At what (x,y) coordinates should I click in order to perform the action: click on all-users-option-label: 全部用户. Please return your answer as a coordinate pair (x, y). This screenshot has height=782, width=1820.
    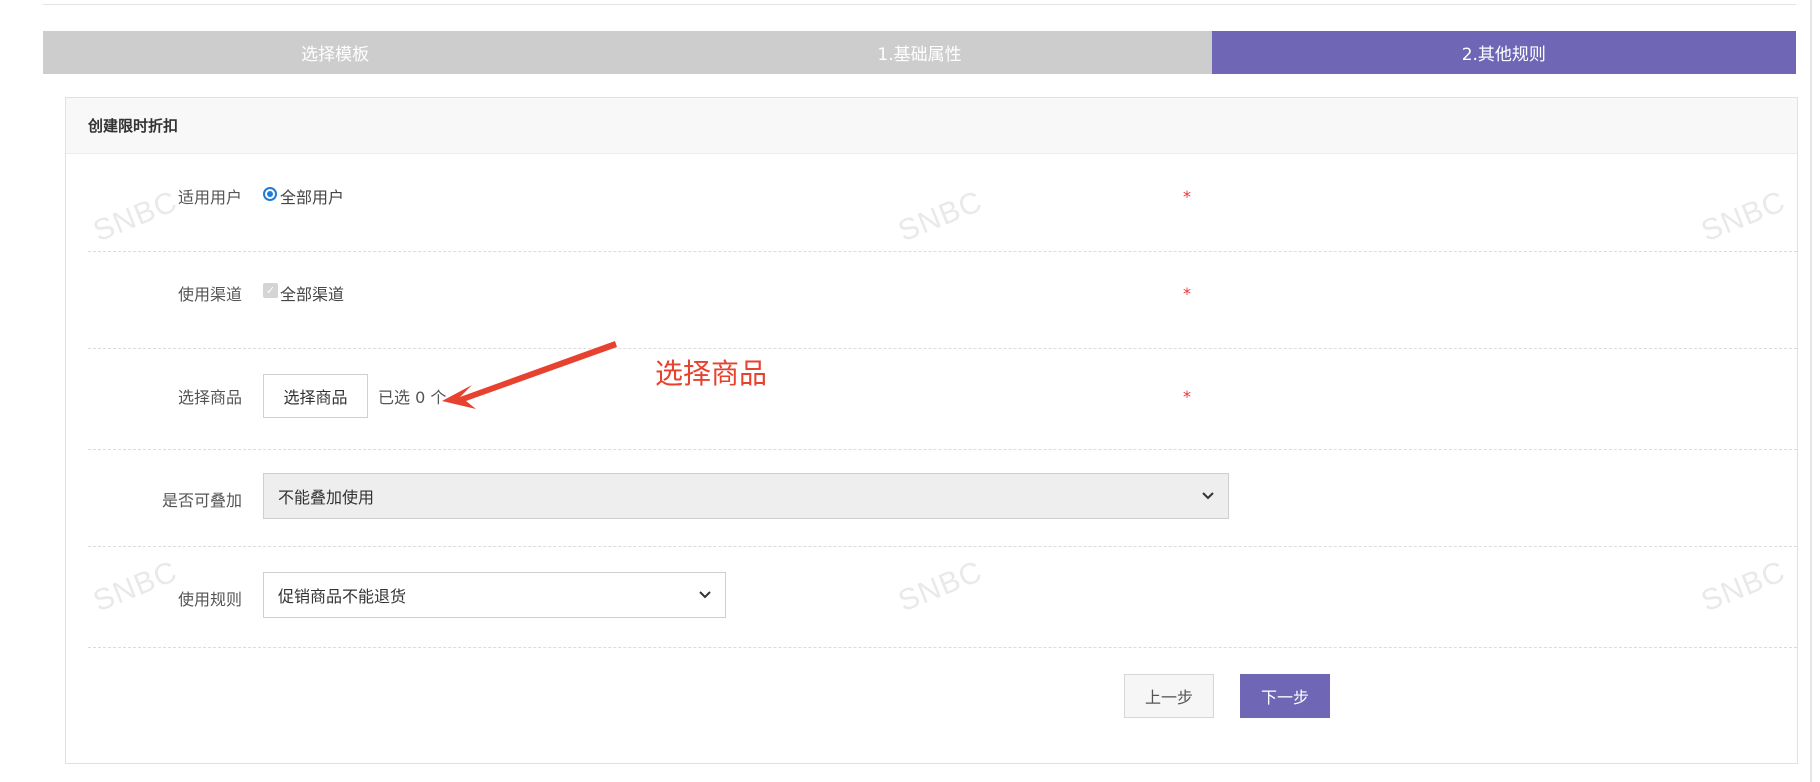
    Looking at the image, I should click on (312, 196).